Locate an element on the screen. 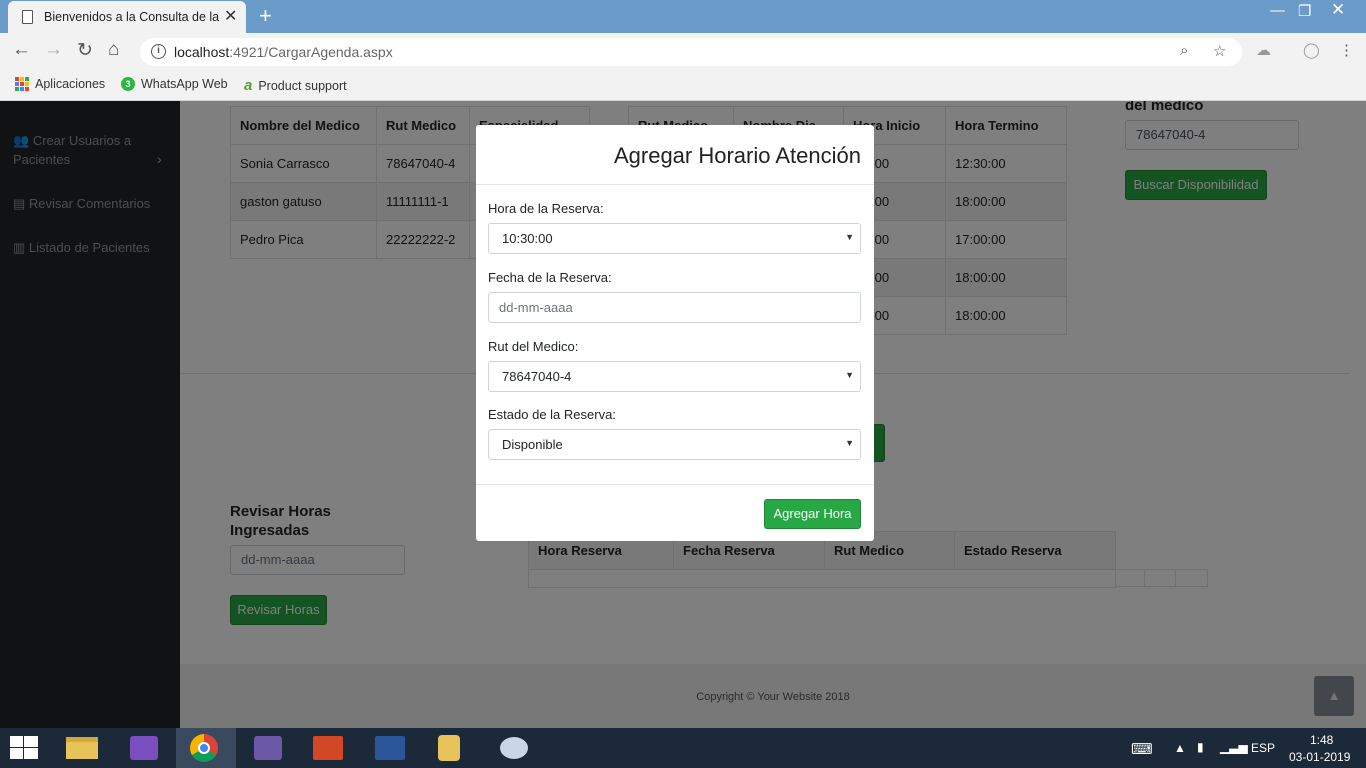  chrome-icon is located at coordinates (206, 748).